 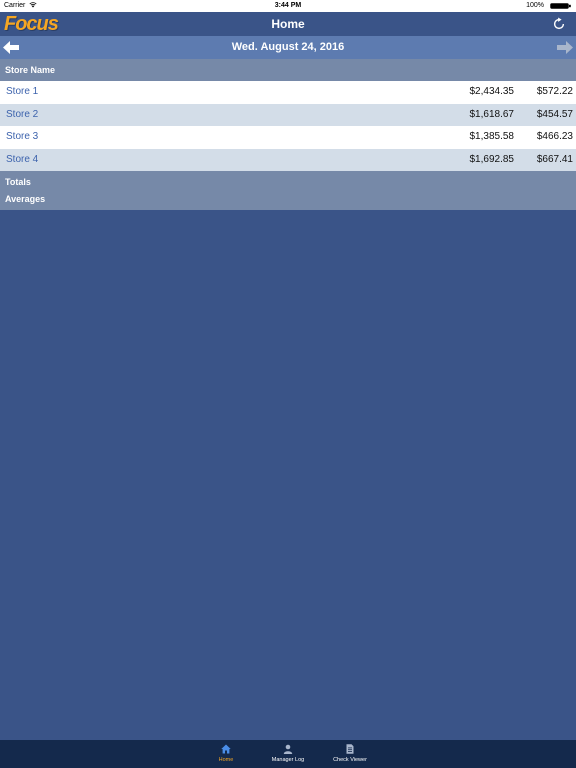 I want to click on tab-home: Home, so click(x=226, y=754).